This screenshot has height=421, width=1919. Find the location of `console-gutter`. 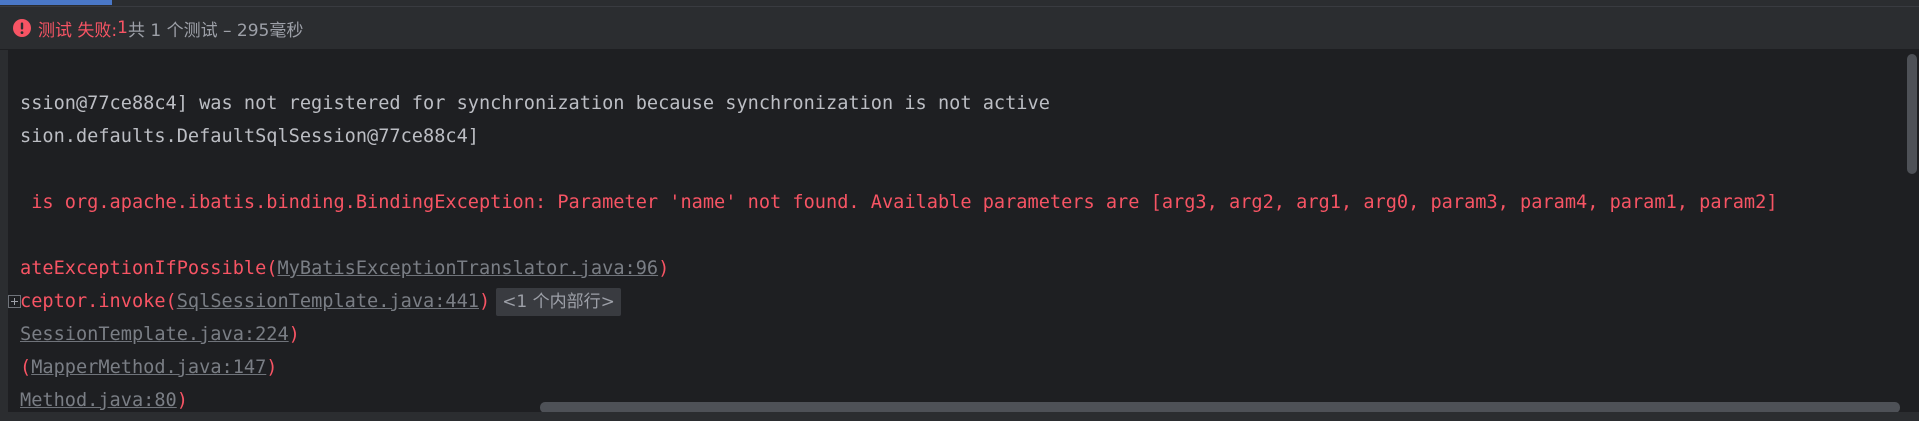

console-gutter is located at coordinates (4, 235).